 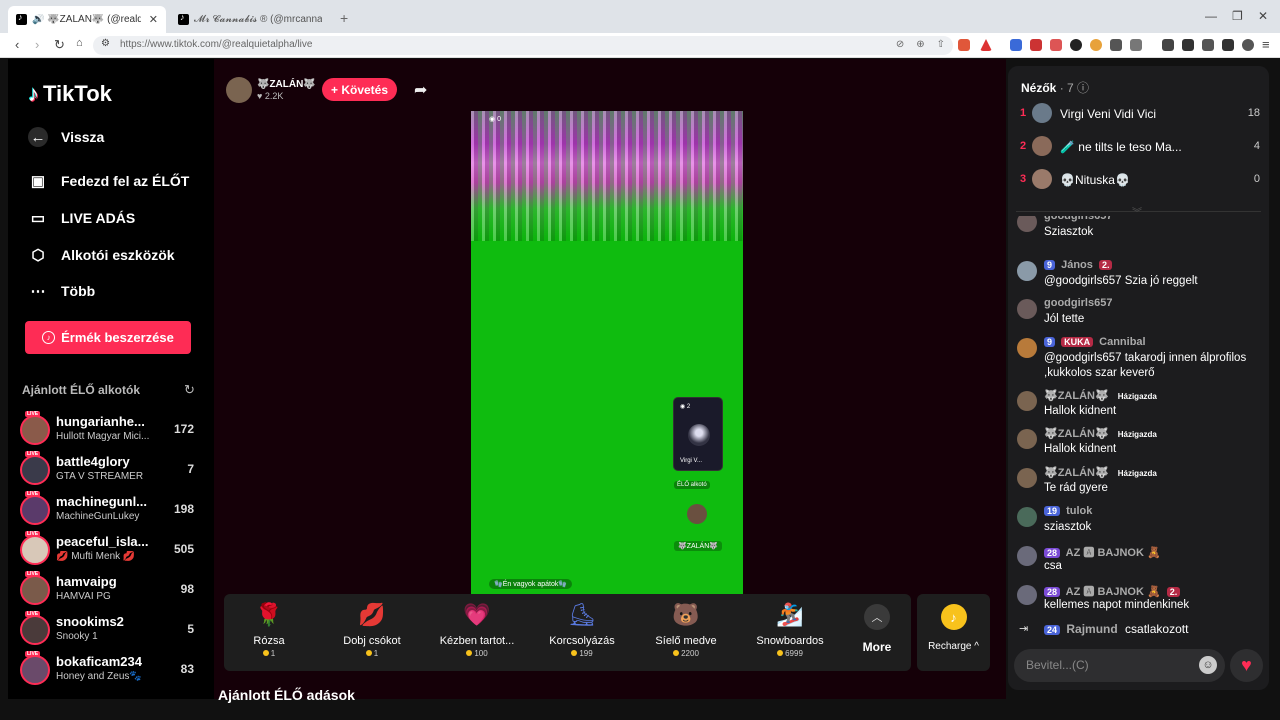 What do you see at coordinates (697, 514) in the screenshot?
I see `host-mini-avatar` at bounding box center [697, 514].